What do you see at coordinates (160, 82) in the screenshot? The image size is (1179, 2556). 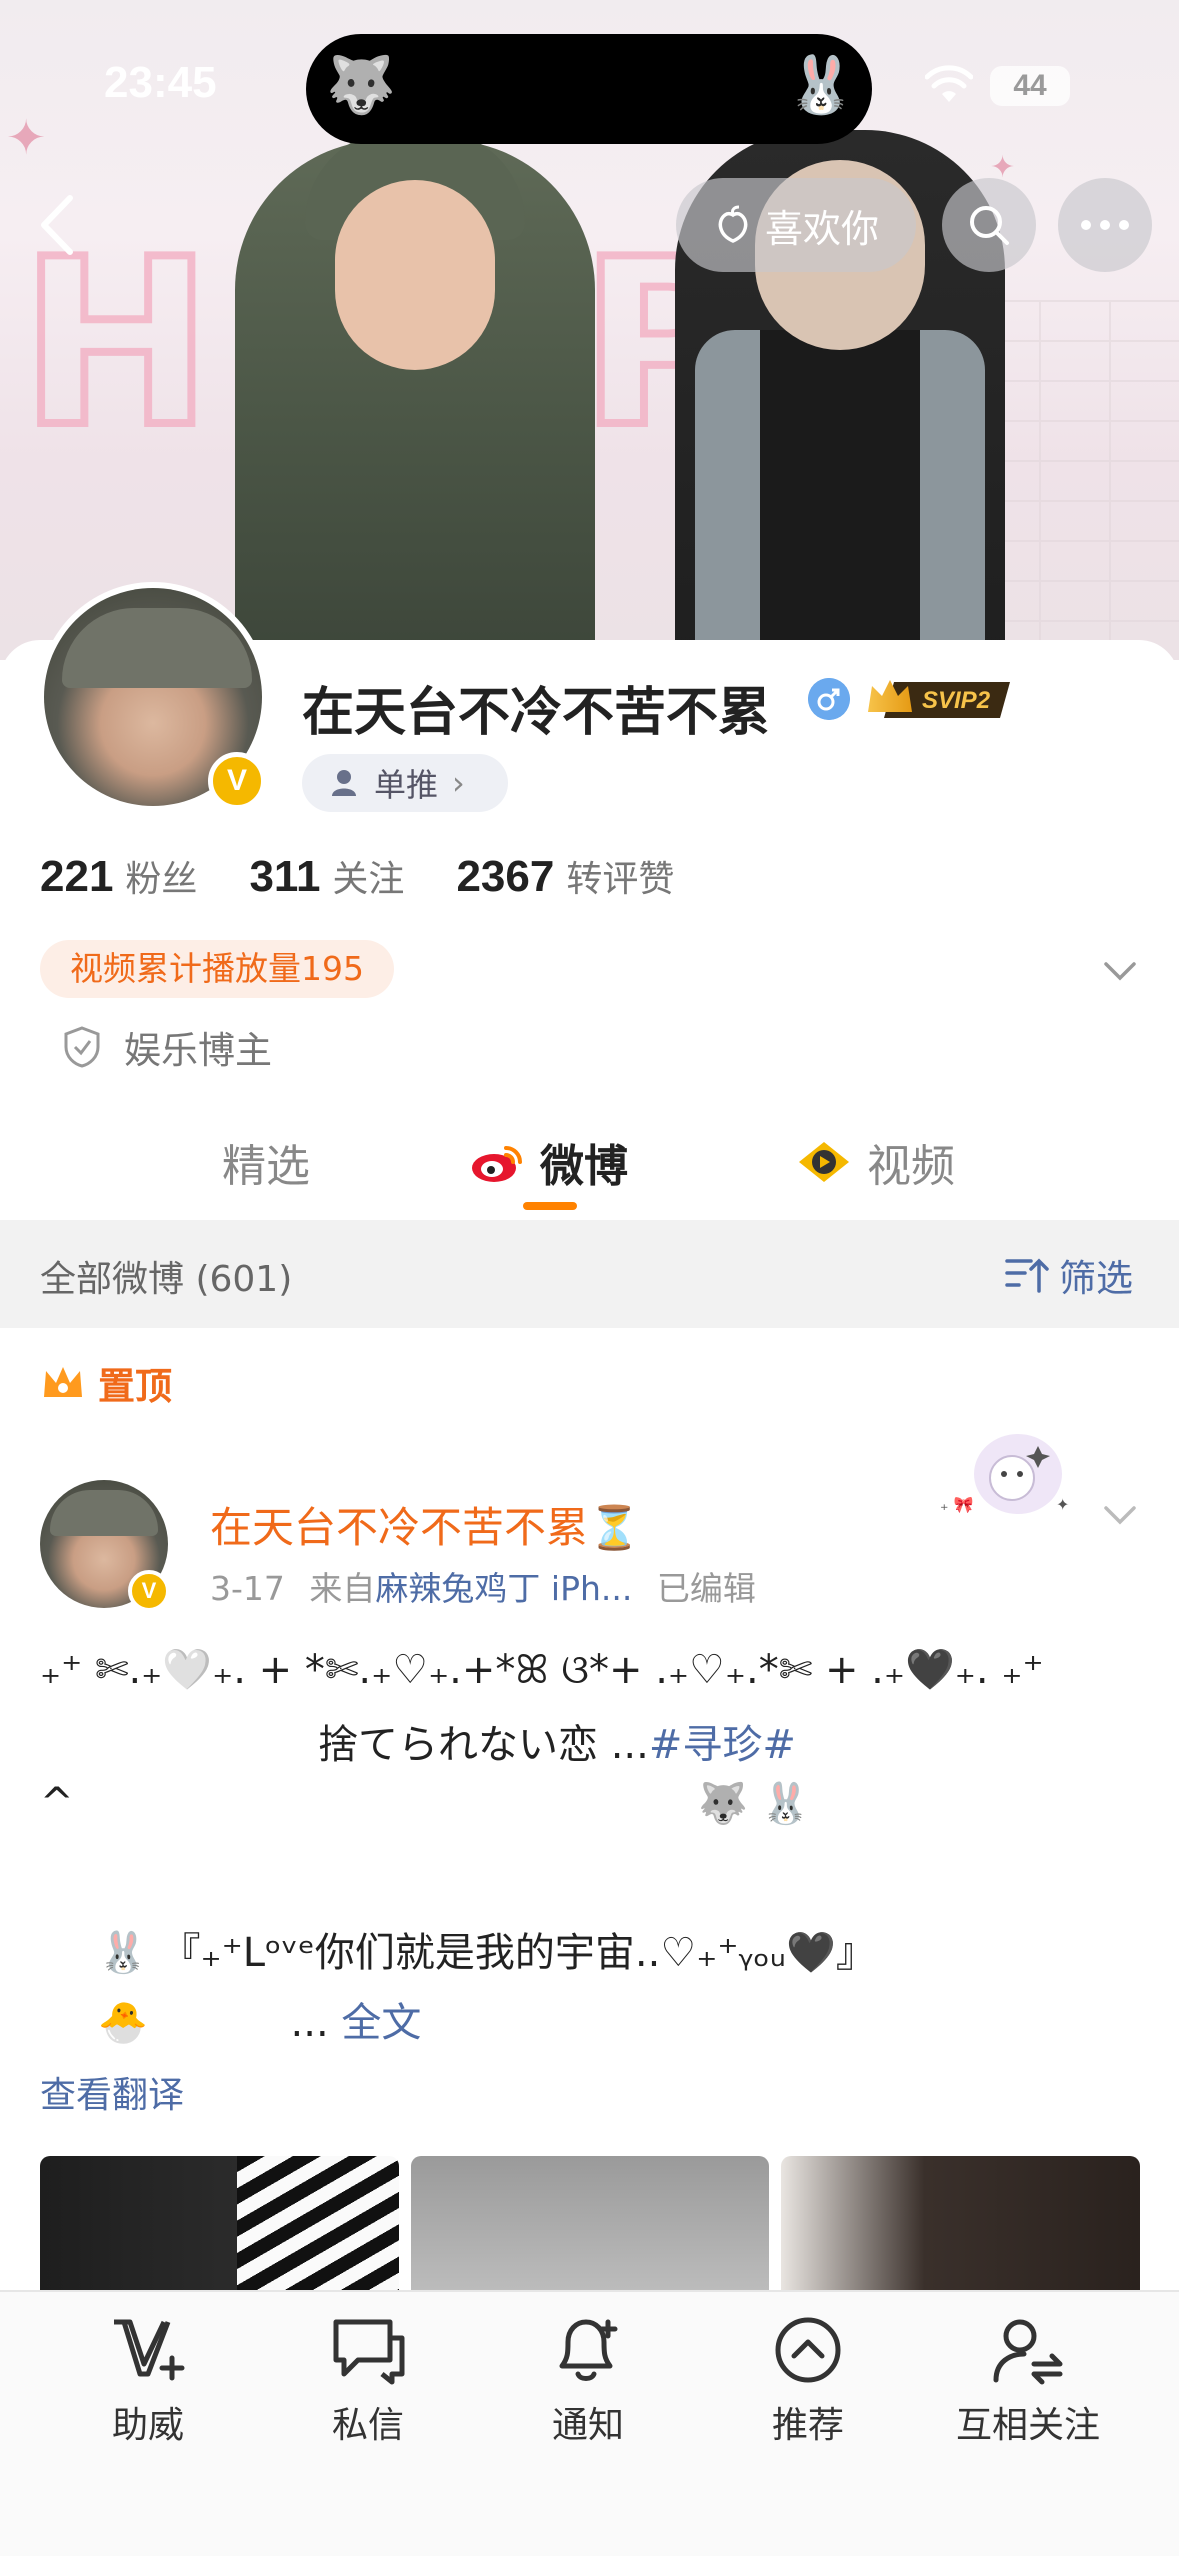 I see `status-time: 23:45` at bounding box center [160, 82].